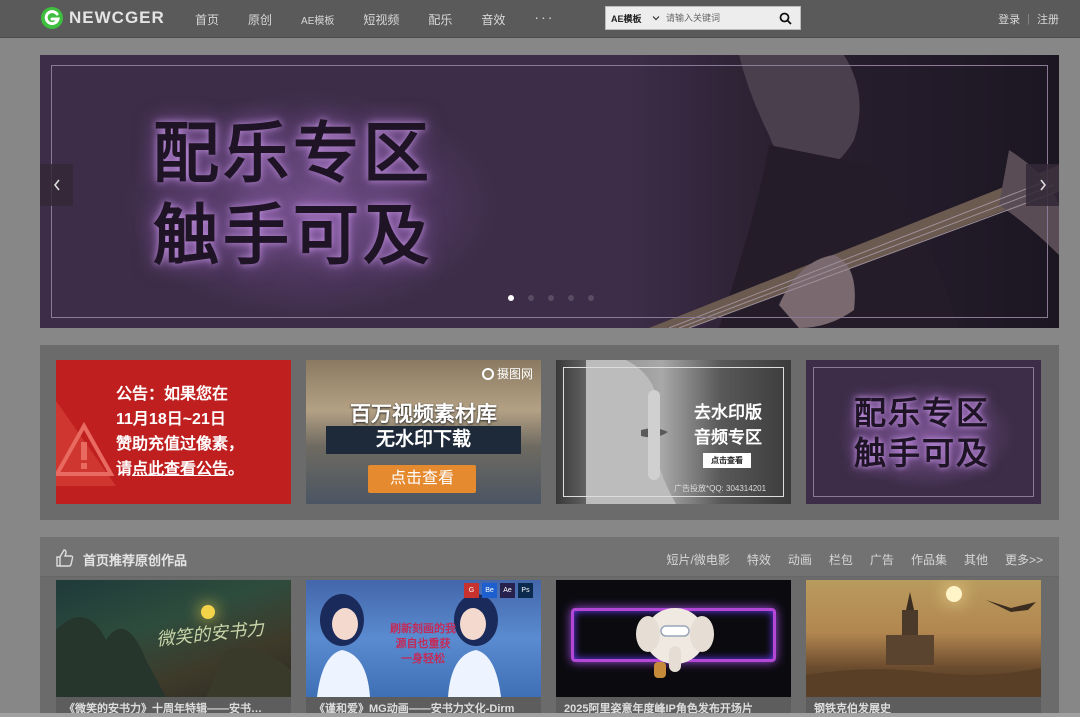  I want to click on software-badge: Ps, so click(525, 590).